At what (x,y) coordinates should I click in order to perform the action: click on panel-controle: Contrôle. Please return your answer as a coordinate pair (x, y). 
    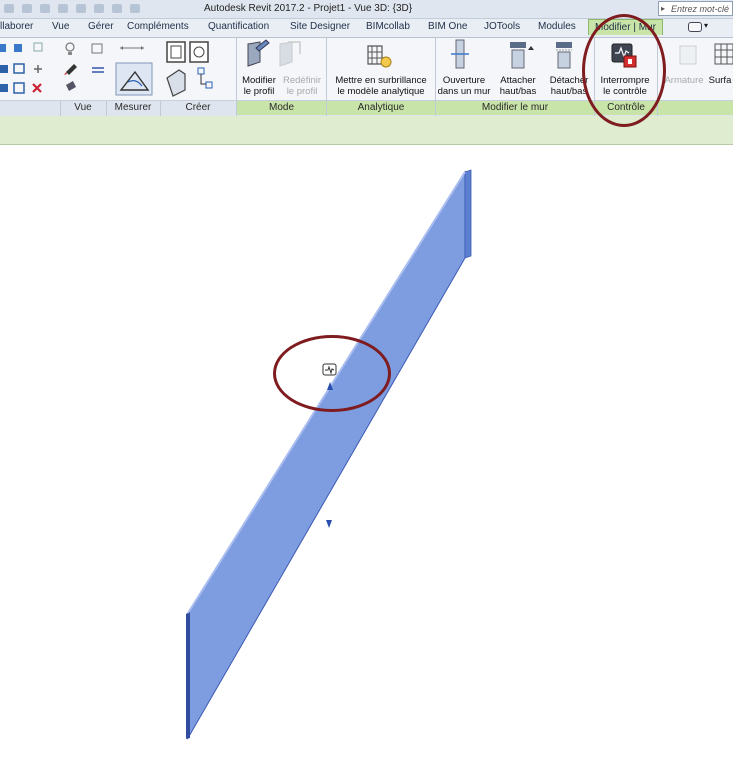
    Looking at the image, I should click on (626, 108).